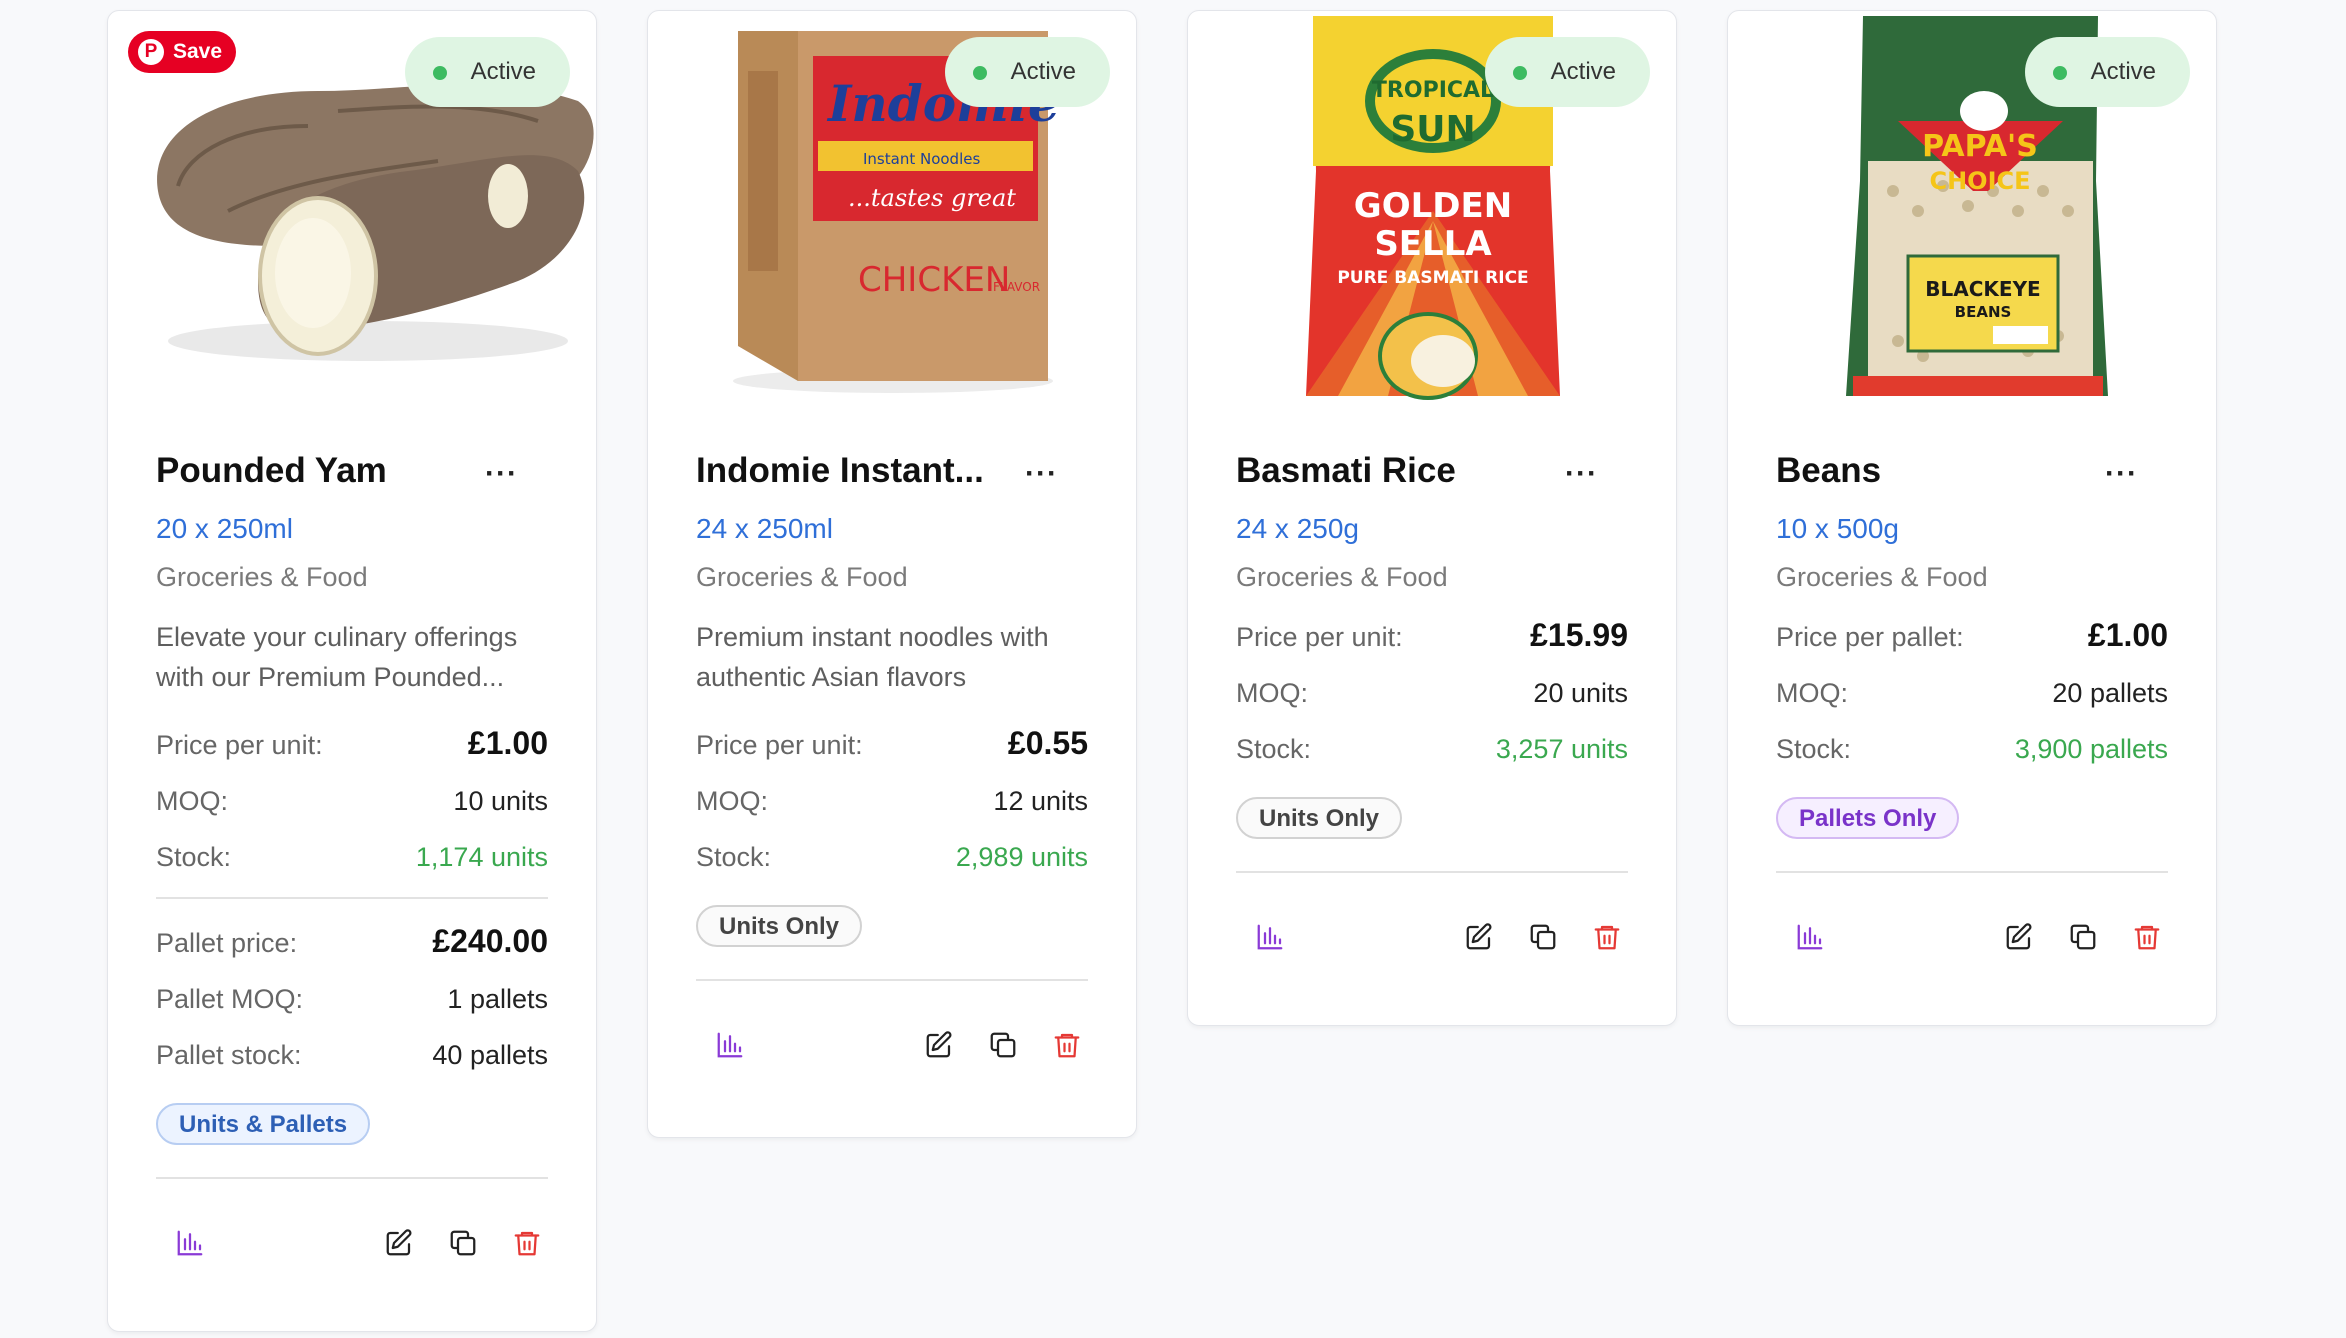 This screenshot has width=2346, height=1338. What do you see at coordinates (1580, 693) in the screenshot?
I see `moq-value: 20 units` at bounding box center [1580, 693].